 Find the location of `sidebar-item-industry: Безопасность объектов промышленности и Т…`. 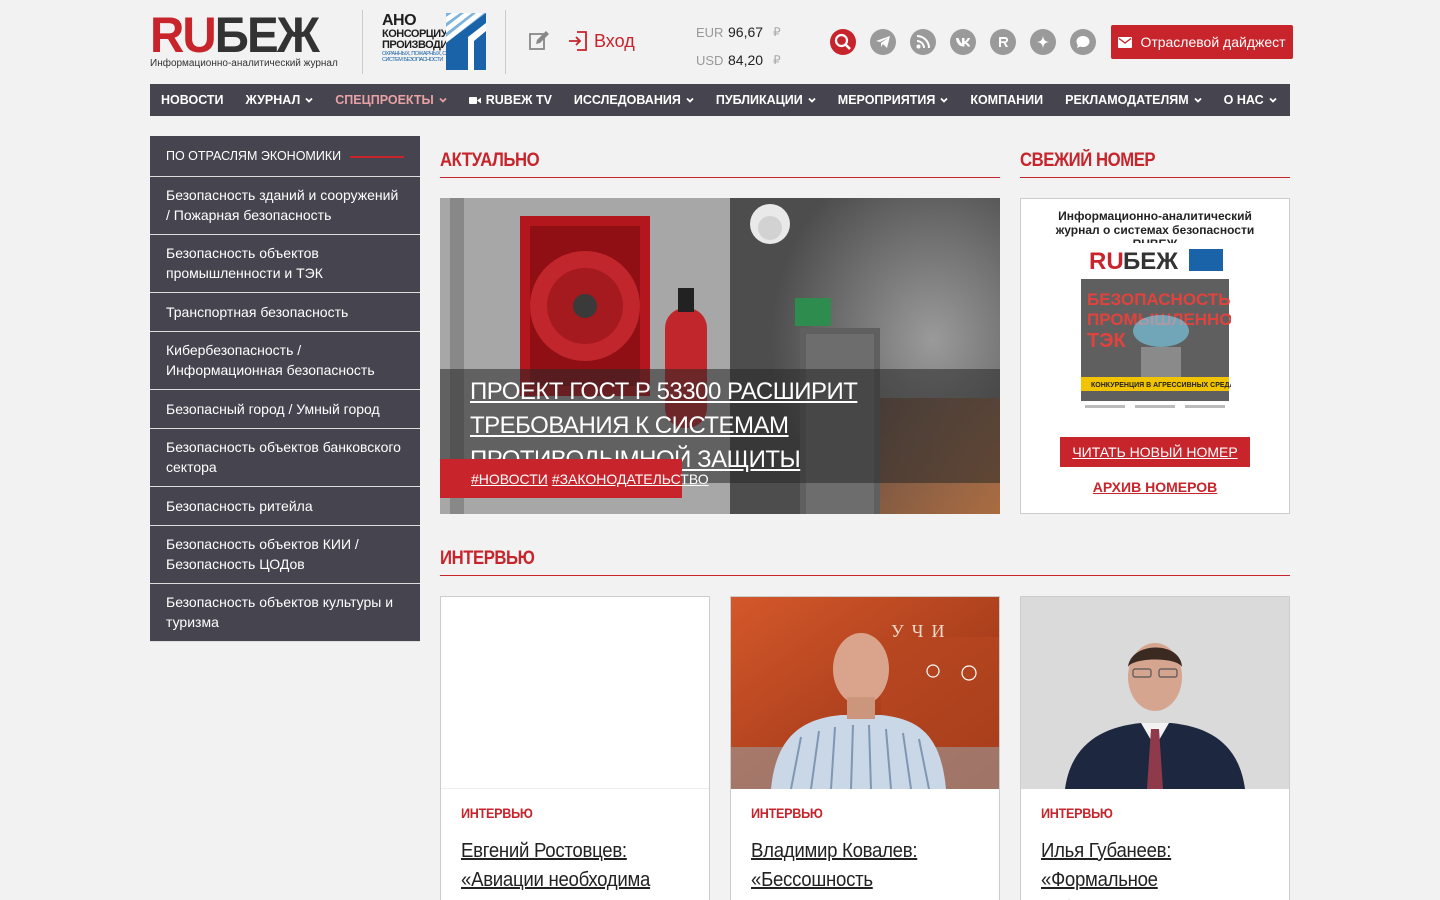

sidebar-item-industry: Безопасность объектов промышленности и Т… is located at coordinates (285, 264).